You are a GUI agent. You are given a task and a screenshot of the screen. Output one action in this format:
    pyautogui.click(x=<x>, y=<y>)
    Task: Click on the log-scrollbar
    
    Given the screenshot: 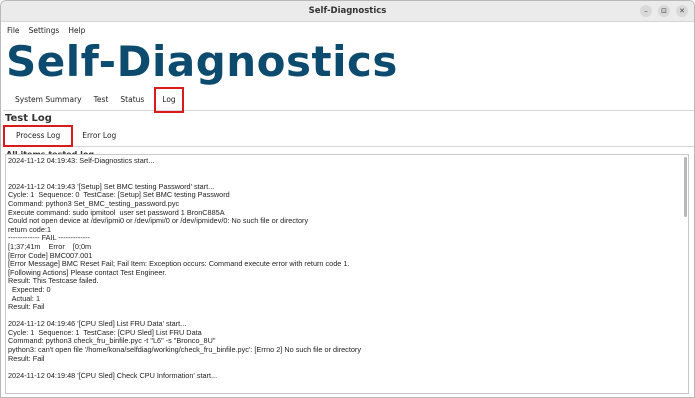 What is the action you would take?
    pyautogui.click(x=684, y=274)
    